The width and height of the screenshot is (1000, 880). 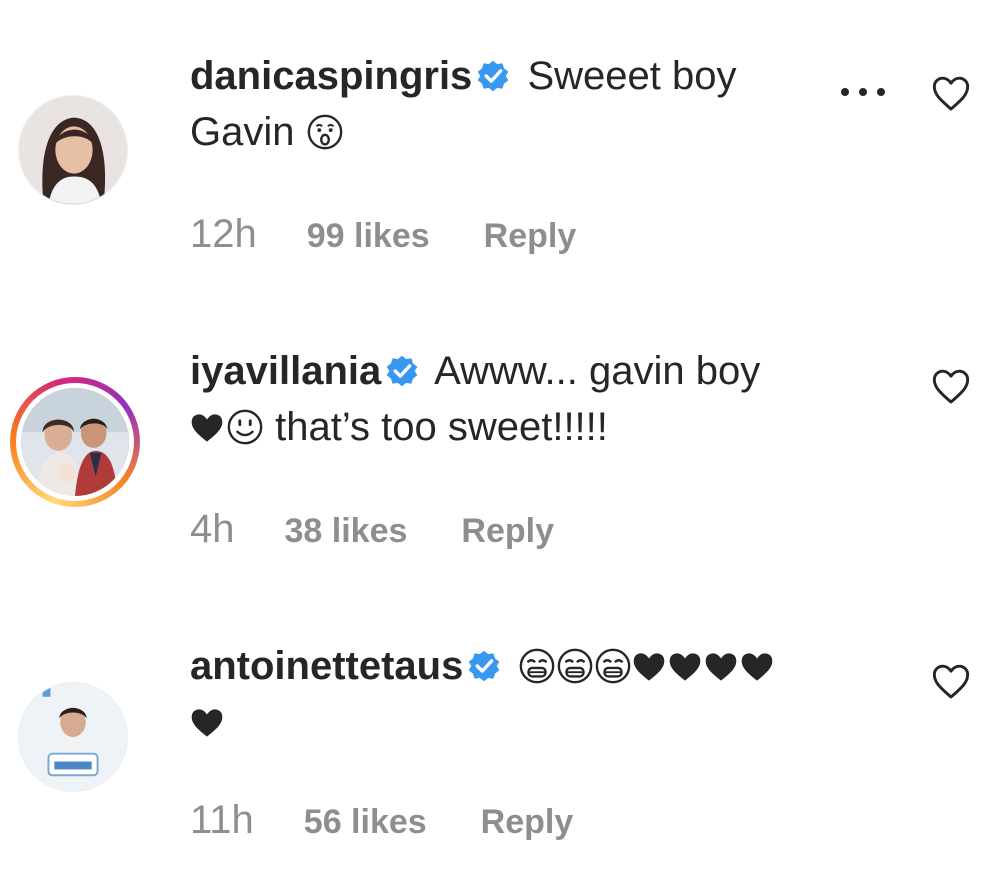 I want to click on comment-text: Sweeet boy, so click(x=632, y=76).